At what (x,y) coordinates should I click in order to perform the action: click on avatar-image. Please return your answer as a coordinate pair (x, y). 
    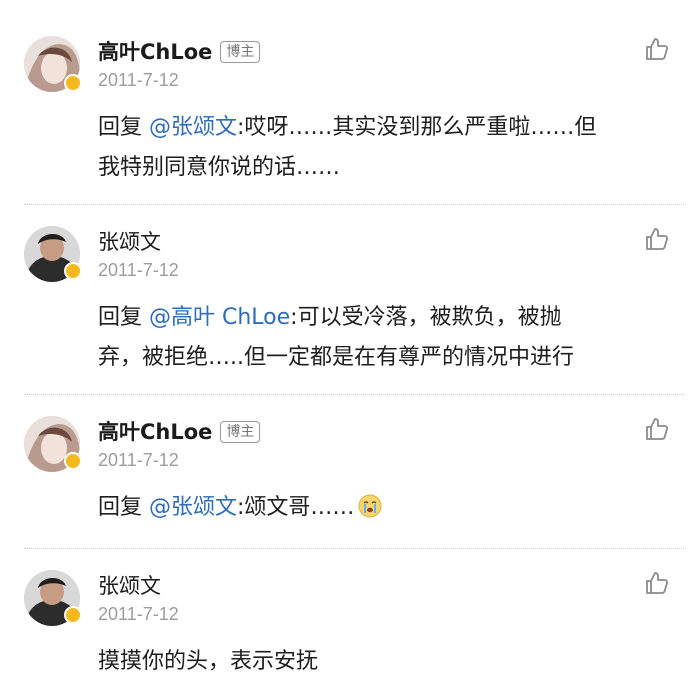
    Looking at the image, I should click on (52, 64).